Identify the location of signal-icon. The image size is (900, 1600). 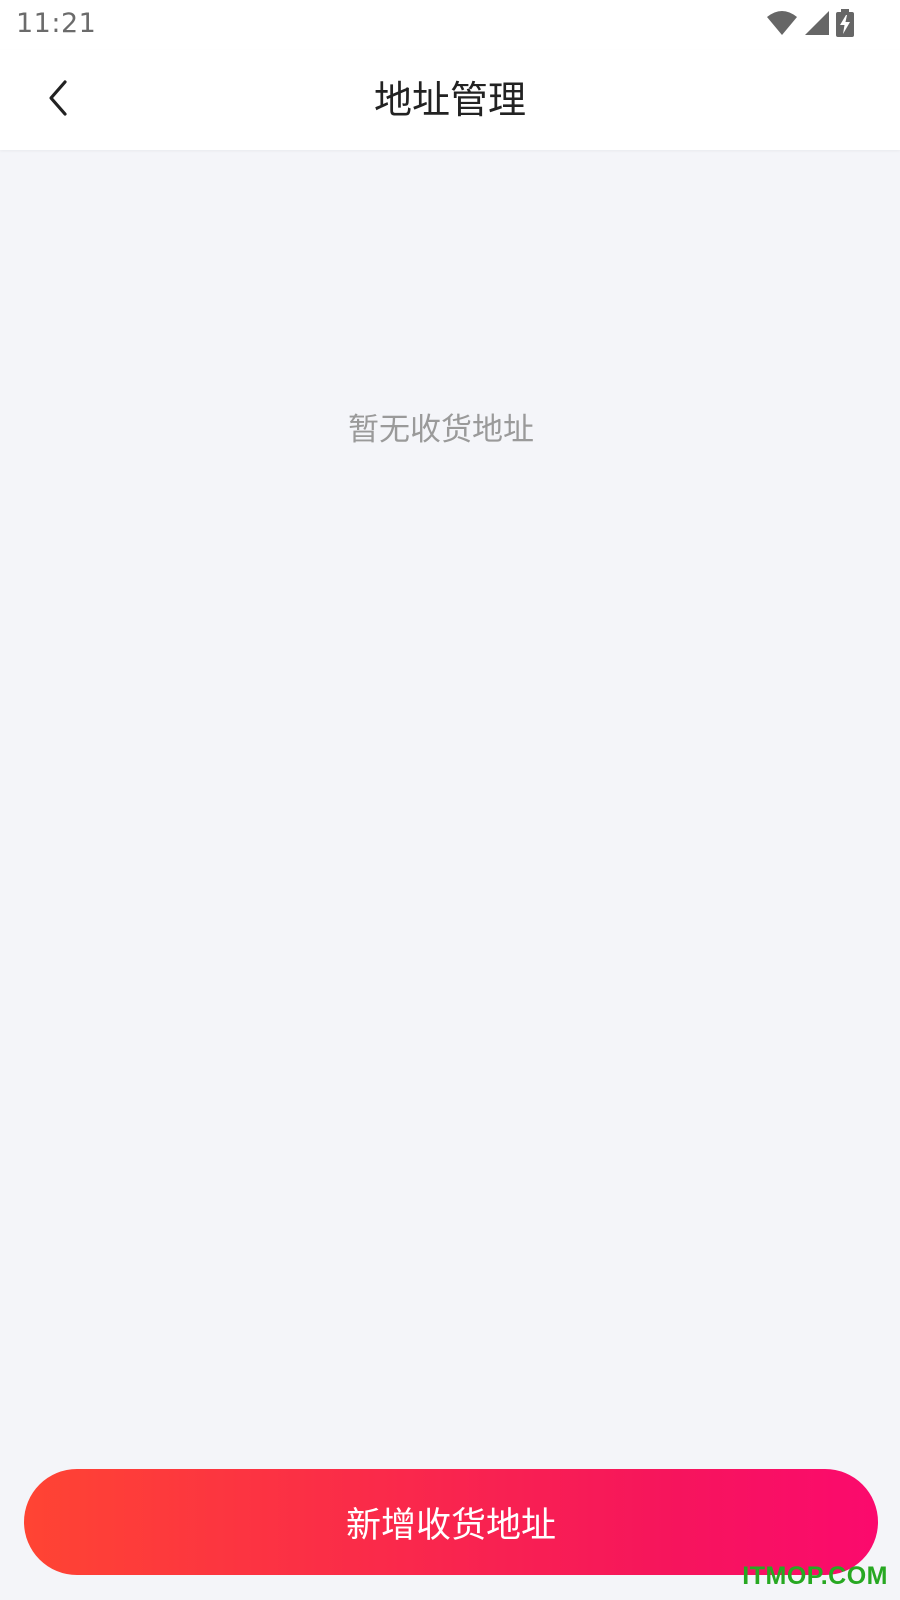
(817, 25).